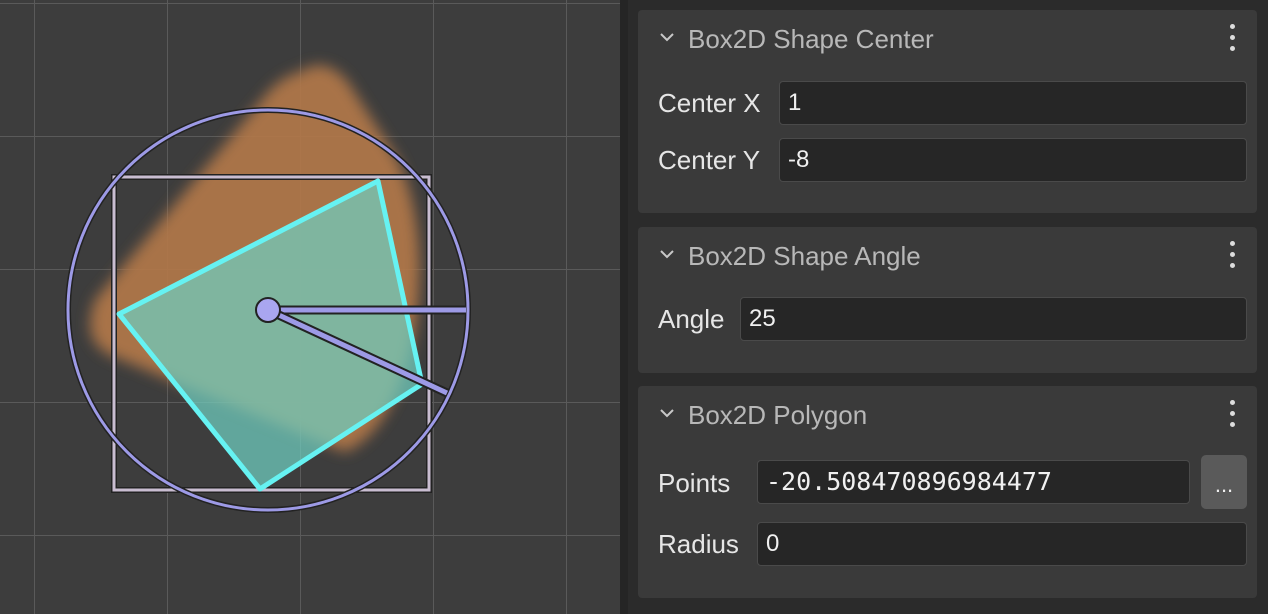  What do you see at coordinates (993, 319) in the screenshot?
I see `angle-input: 25` at bounding box center [993, 319].